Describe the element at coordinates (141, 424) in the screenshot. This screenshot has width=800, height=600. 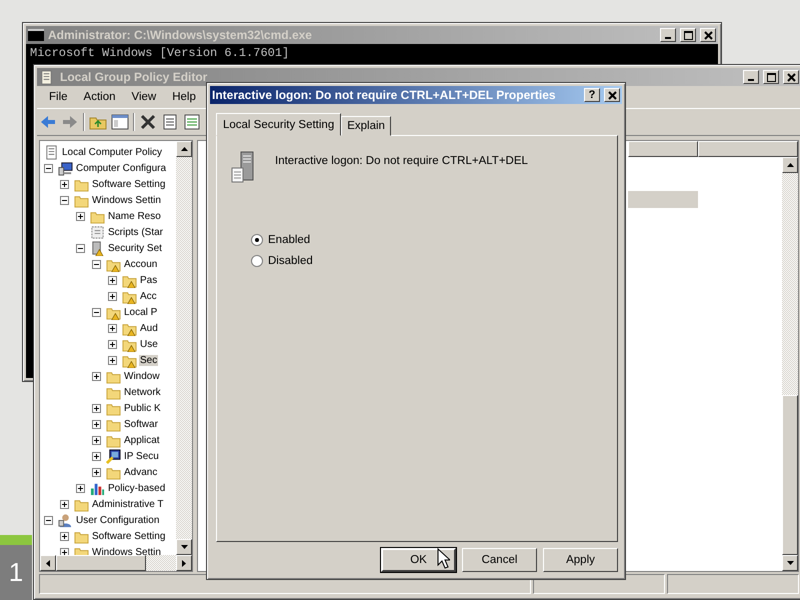
I see `tree-item: Softwar` at that location.